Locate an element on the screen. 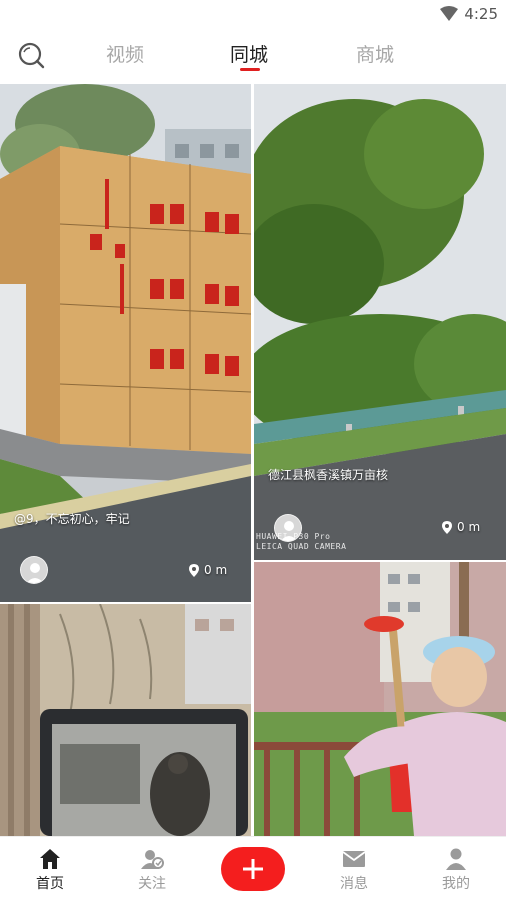  wifi-icon is located at coordinates (449, 13).